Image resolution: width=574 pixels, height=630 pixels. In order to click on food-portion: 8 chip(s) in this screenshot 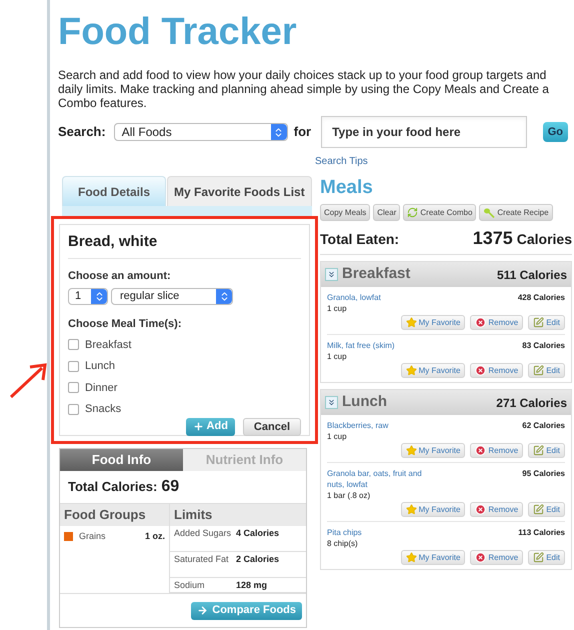, I will do `click(343, 543)`.